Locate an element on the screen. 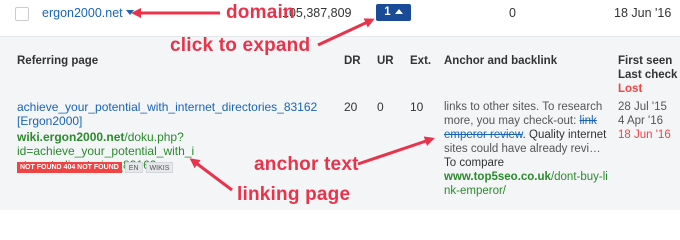  chevron-up-icon is located at coordinates (398, 11).